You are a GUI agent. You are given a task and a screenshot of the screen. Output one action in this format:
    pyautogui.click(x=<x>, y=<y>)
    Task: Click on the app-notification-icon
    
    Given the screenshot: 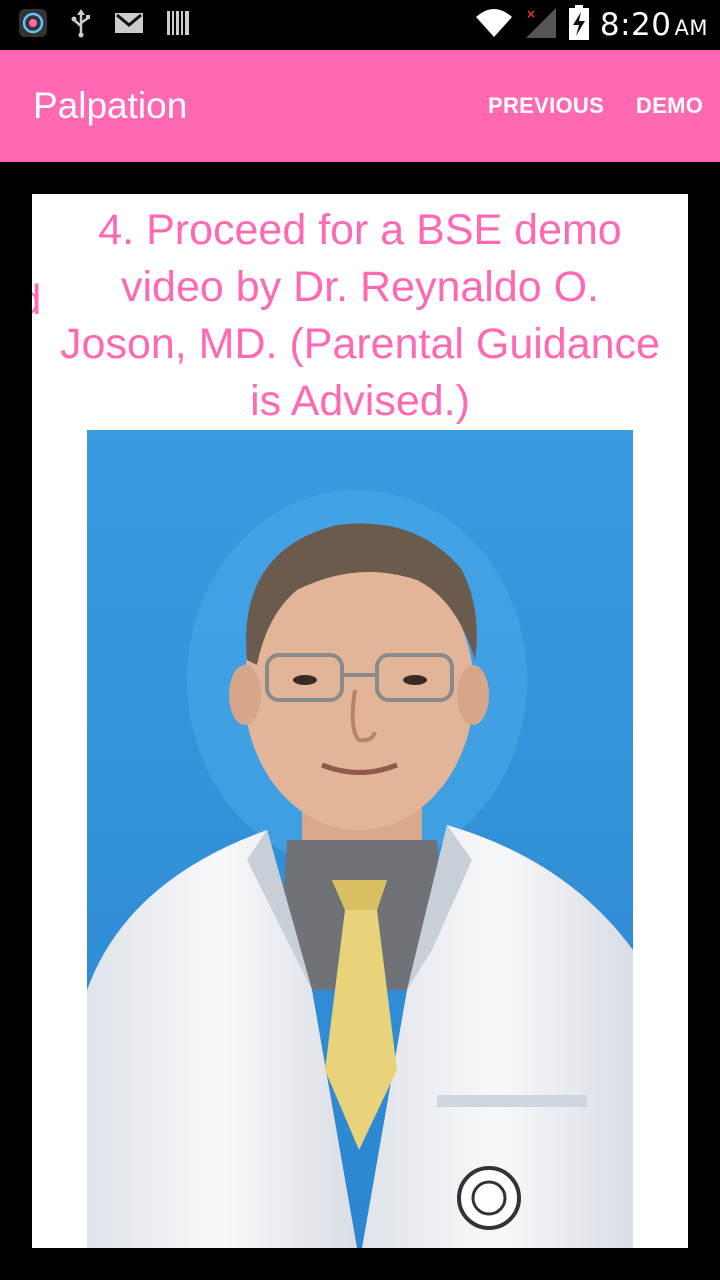 What is the action you would take?
    pyautogui.click(x=33, y=25)
    